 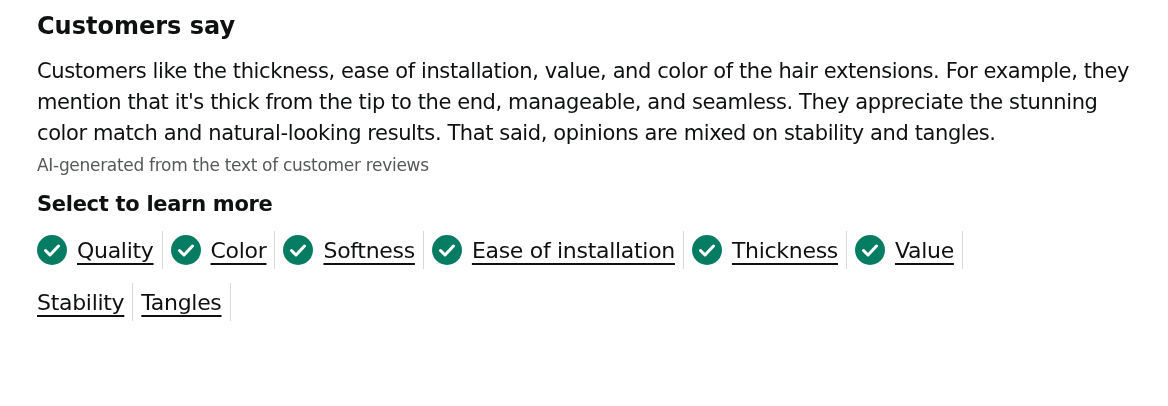 What do you see at coordinates (784, 250) in the screenshot?
I see `aspect-link: Thickness` at bounding box center [784, 250].